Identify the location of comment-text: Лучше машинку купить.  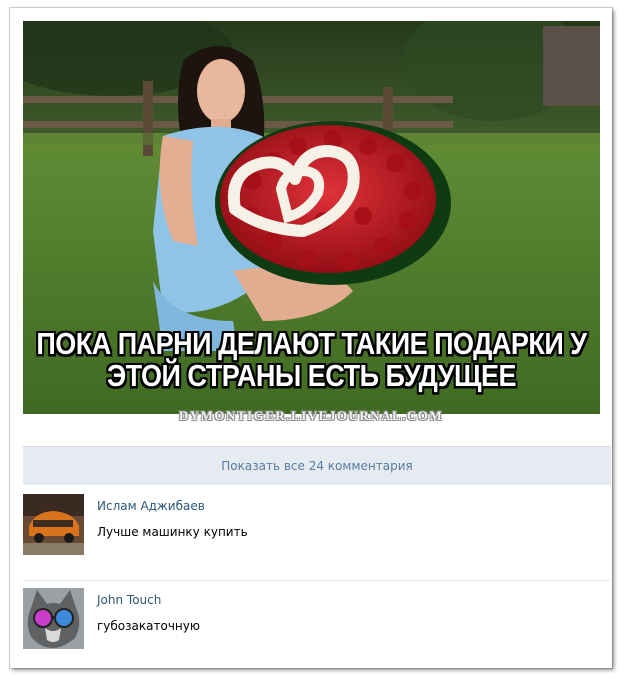
(172, 532).